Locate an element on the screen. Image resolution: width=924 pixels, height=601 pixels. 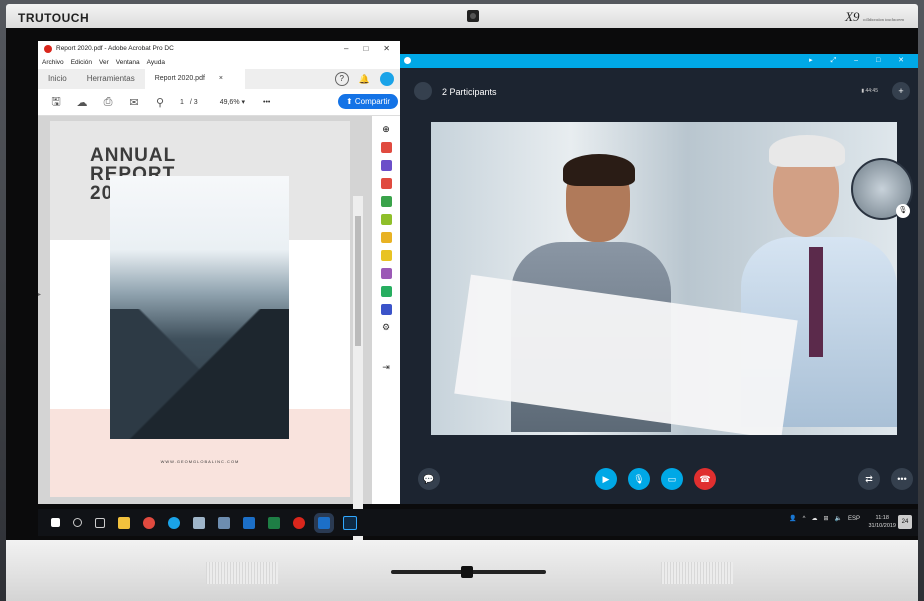
menu-ventana: Ventana is located at coordinates (128, 62).